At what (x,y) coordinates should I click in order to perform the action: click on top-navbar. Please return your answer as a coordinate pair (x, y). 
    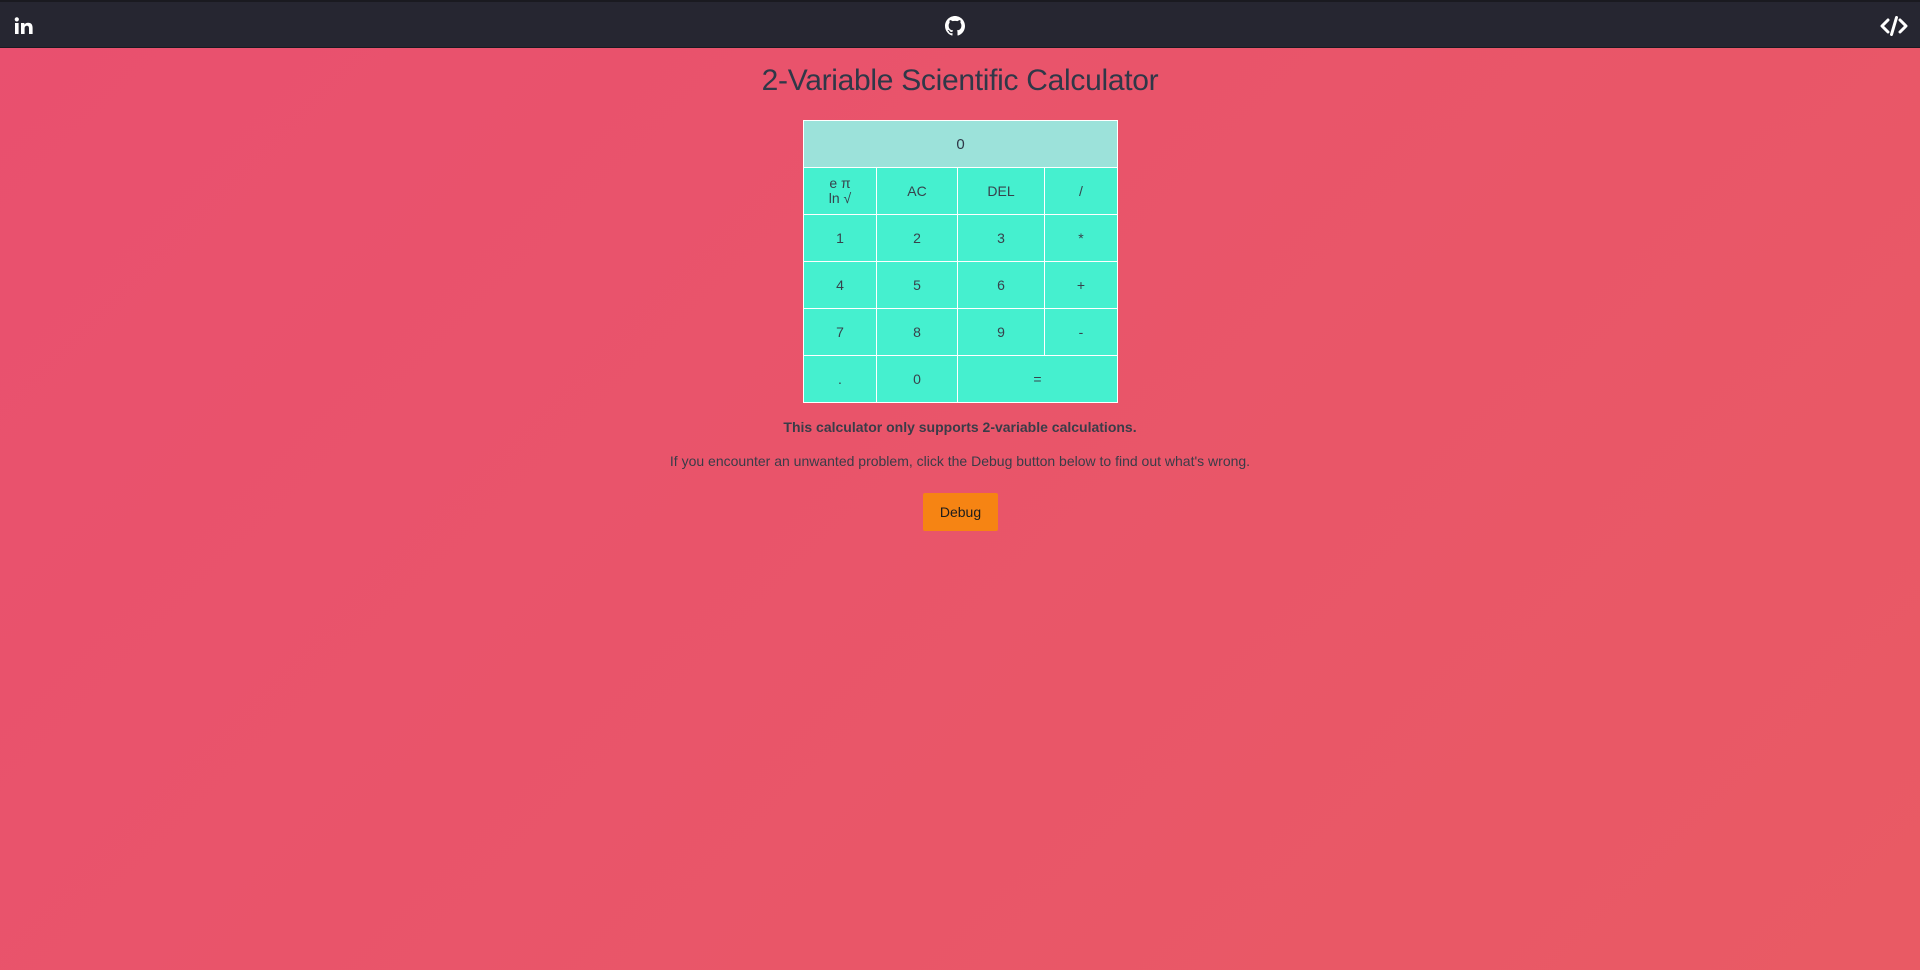
    Looking at the image, I should click on (960, 24).